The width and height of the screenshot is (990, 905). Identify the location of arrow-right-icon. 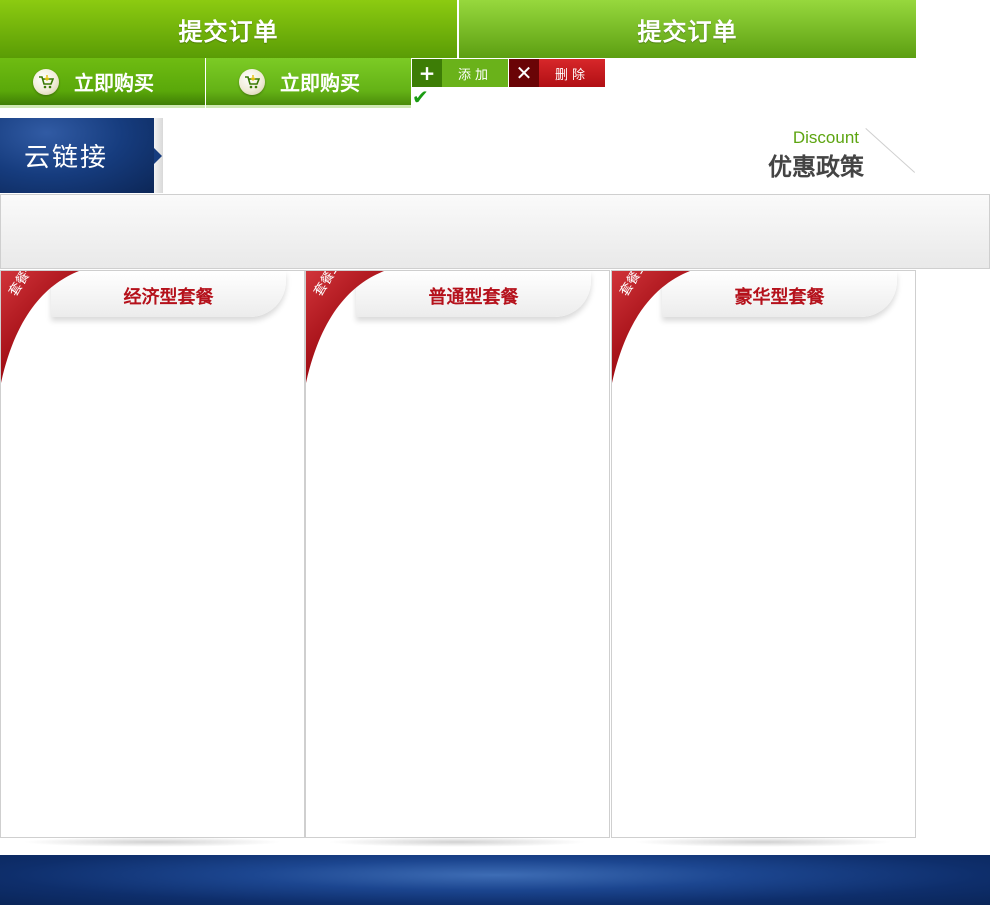
(158, 156).